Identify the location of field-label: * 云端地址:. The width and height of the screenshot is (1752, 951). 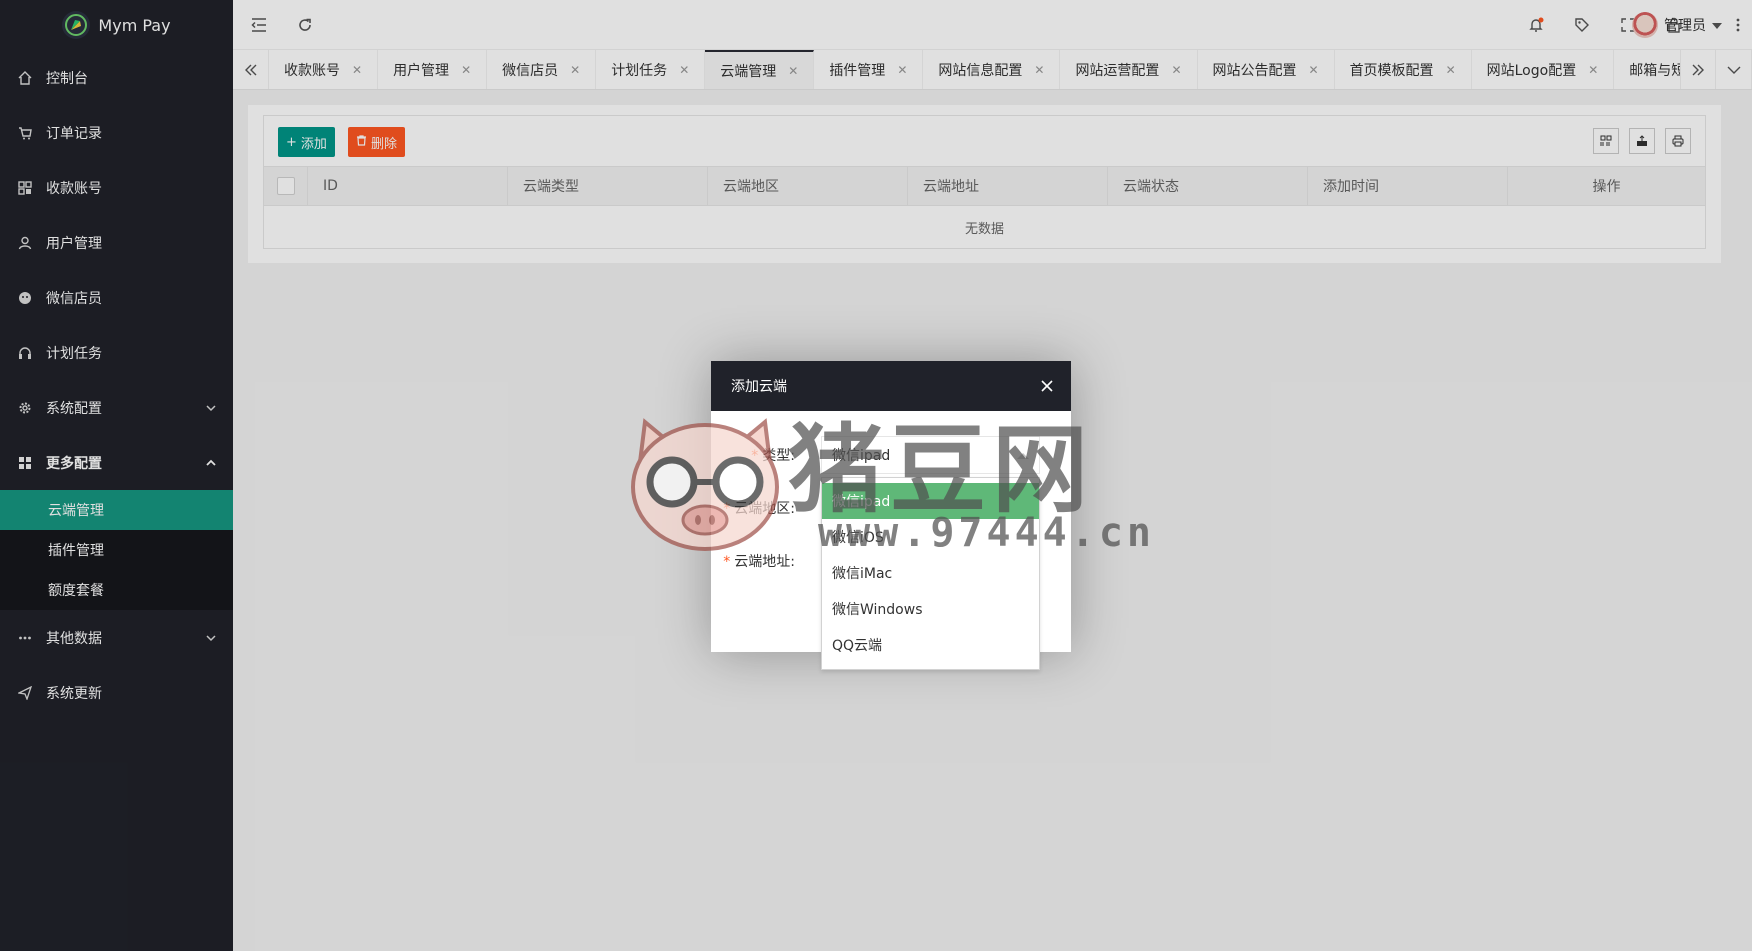
(758, 561).